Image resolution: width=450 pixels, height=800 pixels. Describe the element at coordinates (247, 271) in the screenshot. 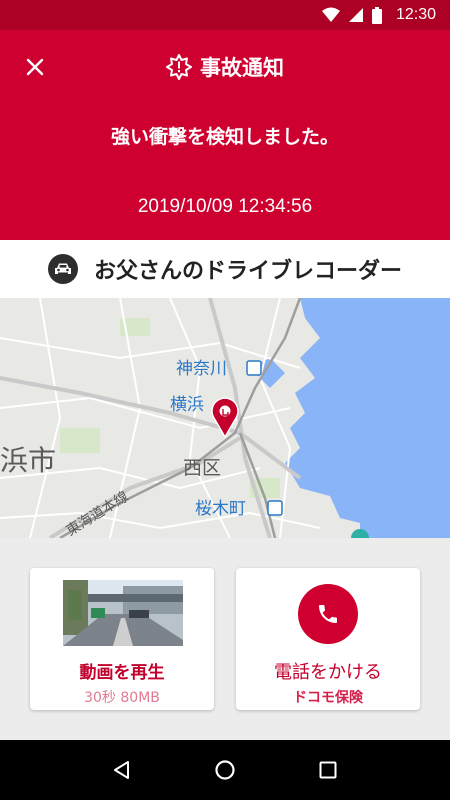

I see `device-name: お父さんのドライブレコーダー` at that location.